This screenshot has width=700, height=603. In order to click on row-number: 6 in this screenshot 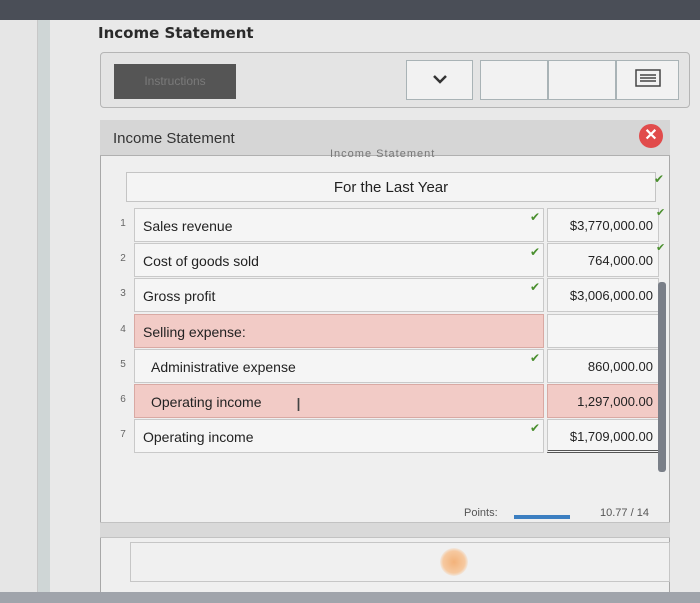, I will do `click(123, 399)`.